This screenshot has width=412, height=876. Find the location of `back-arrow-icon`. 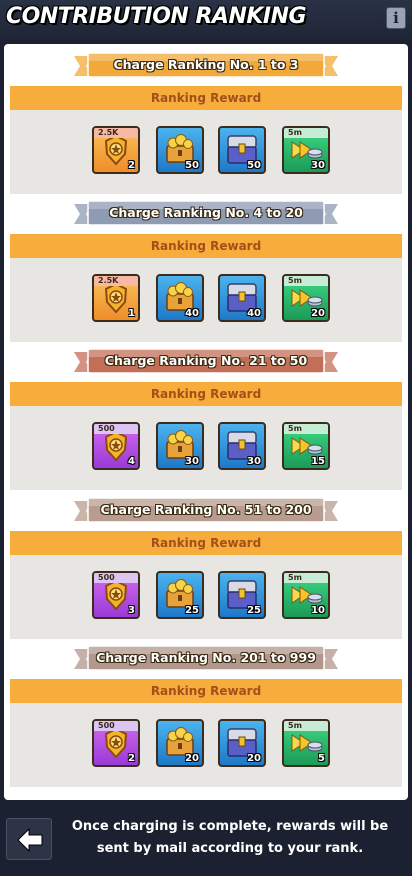

back-arrow-icon is located at coordinates (30, 840).